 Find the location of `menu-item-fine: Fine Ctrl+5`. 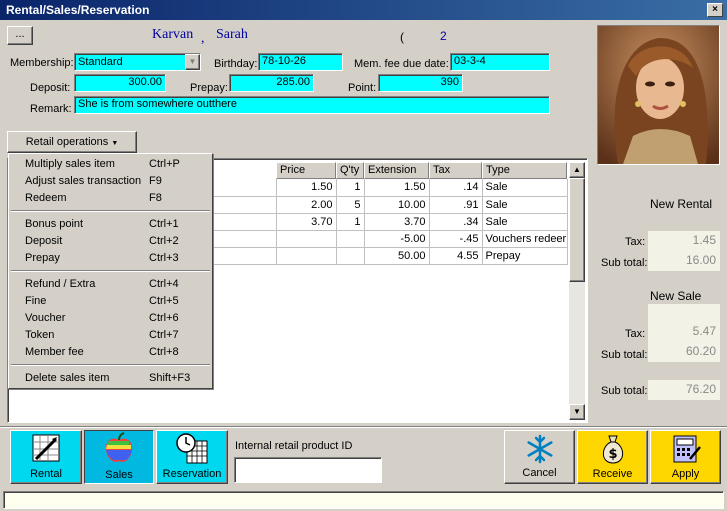

menu-item-fine: Fine Ctrl+5 is located at coordinates (110, 301).